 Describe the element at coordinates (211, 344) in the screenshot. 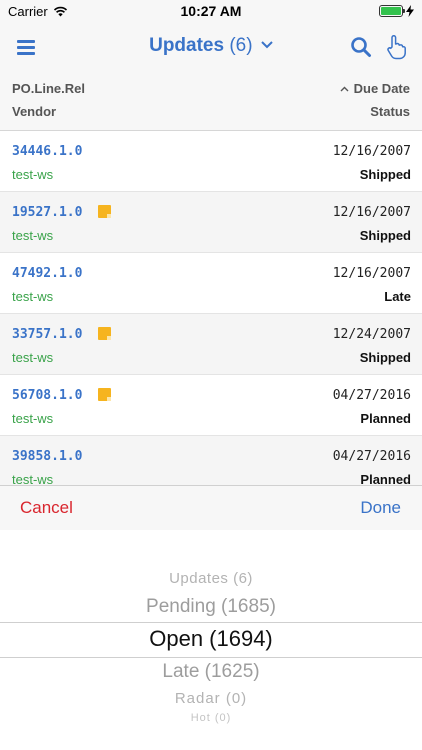

I see `table-row: 33757.1.0 test-ws 12/24/2007 Shipped` at that location.